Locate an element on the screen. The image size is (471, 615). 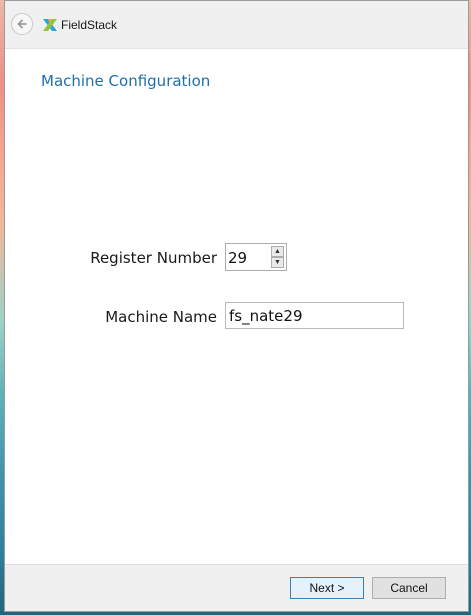
register-number-label: Register Number is located at coordinates (153, 258).